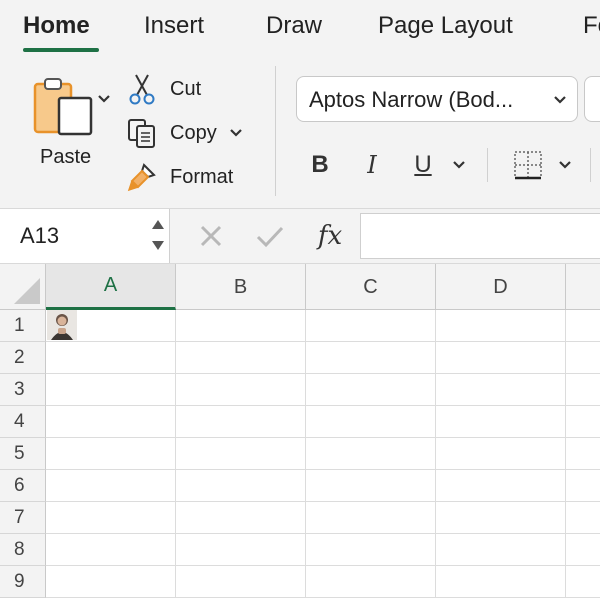 Image resolution: width=600 pixels, height=600 pixels. What do you see at coordinates (583, 454) in the screenshot?
I see `cell-e5` at bounding box center [583, 454].